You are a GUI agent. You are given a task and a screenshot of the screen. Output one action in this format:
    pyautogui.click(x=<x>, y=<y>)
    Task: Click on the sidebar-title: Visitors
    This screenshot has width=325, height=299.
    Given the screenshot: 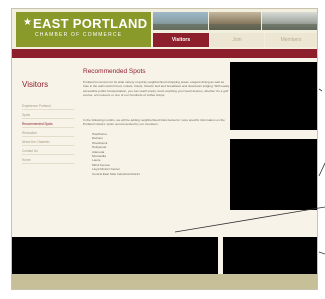 What is the action you would take?
    pyautogui.click(x=35, y=84)
    